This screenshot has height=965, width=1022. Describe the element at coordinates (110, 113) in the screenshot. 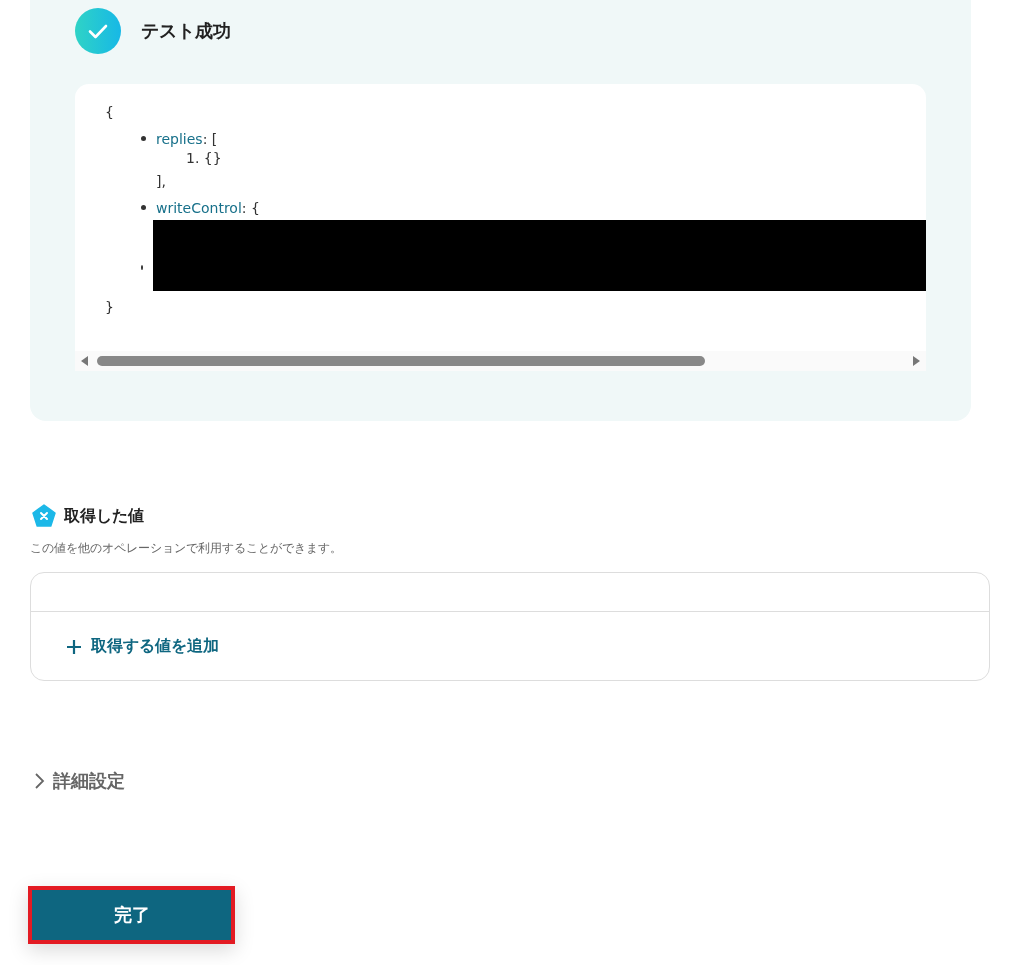

I see `code-text: {` at that location.